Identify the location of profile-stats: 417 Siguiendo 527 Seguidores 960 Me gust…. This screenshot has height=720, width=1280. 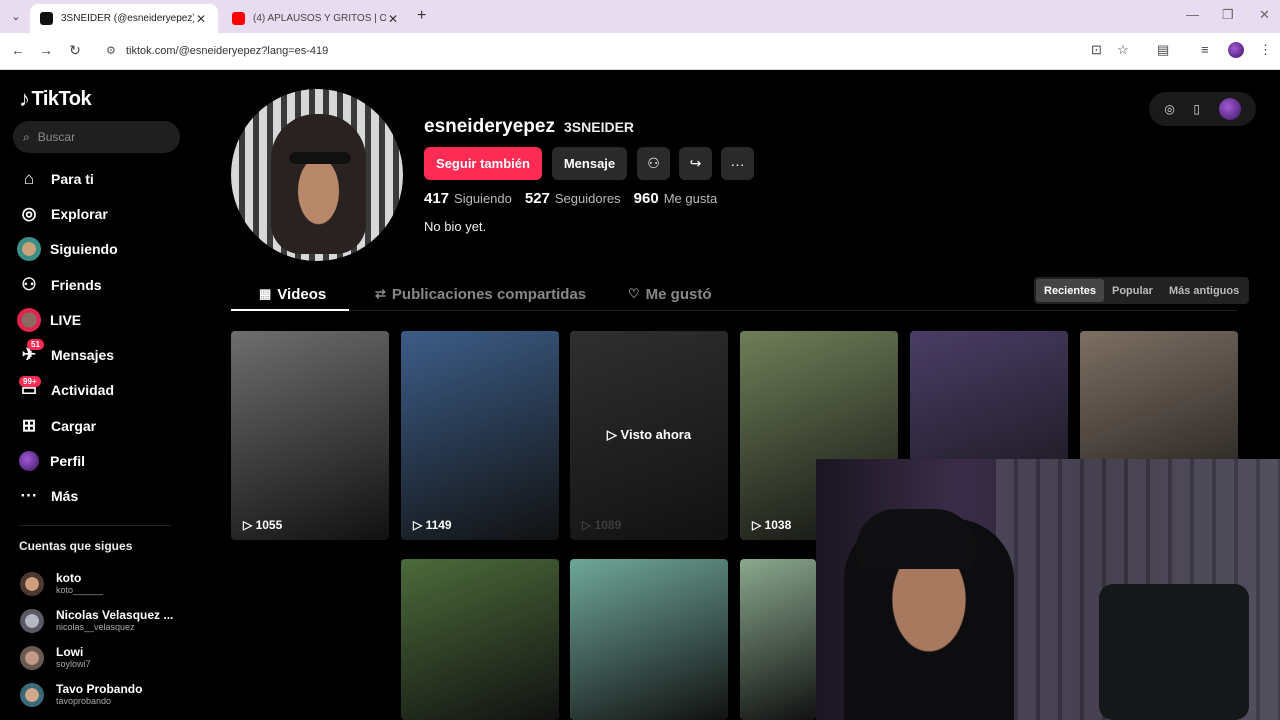
(577, 198).